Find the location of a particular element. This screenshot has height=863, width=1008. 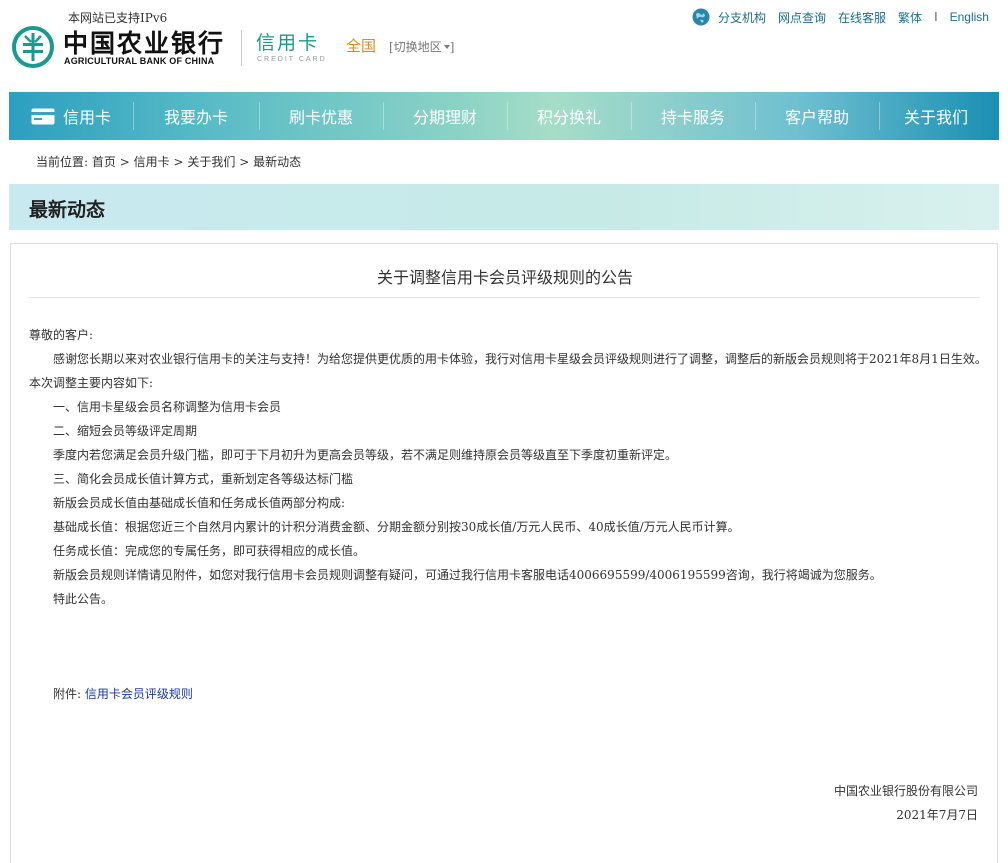

switch-region-close: ] is located at coordinates (452, 47).